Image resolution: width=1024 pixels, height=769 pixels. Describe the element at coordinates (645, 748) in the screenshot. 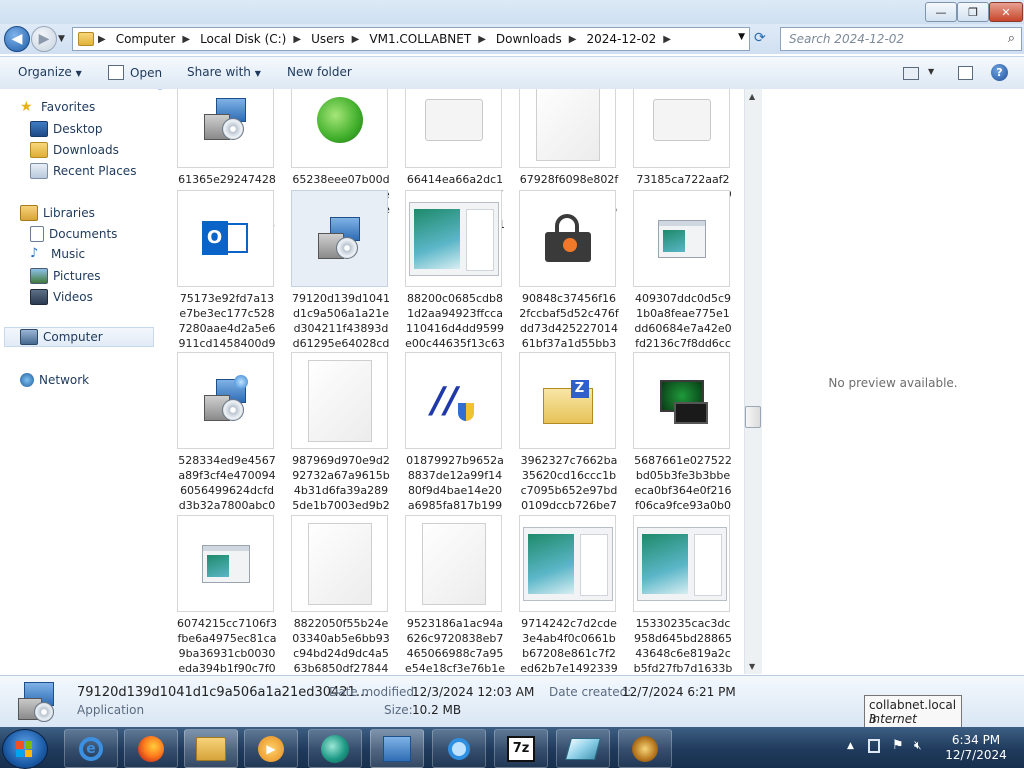

I see `taskbar-game` at that location.